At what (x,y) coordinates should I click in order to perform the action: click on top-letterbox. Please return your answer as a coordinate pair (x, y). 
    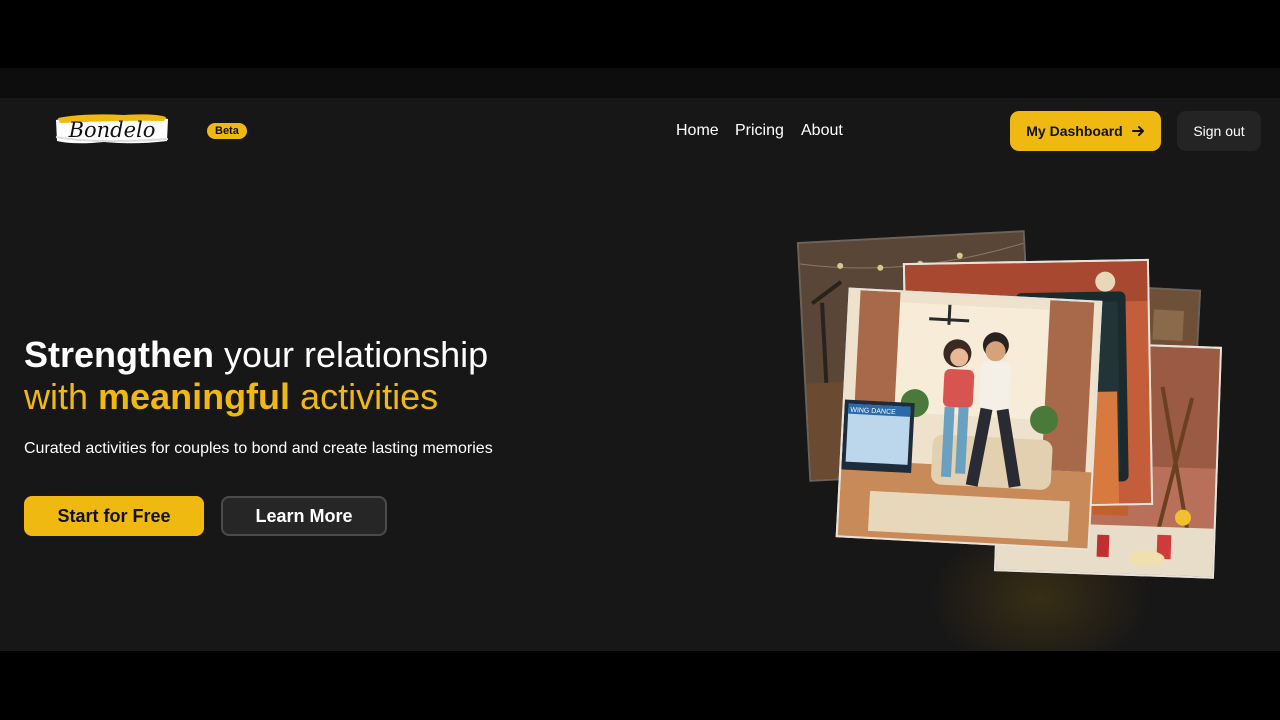
    Looking at the image, I should click on (640, 34).